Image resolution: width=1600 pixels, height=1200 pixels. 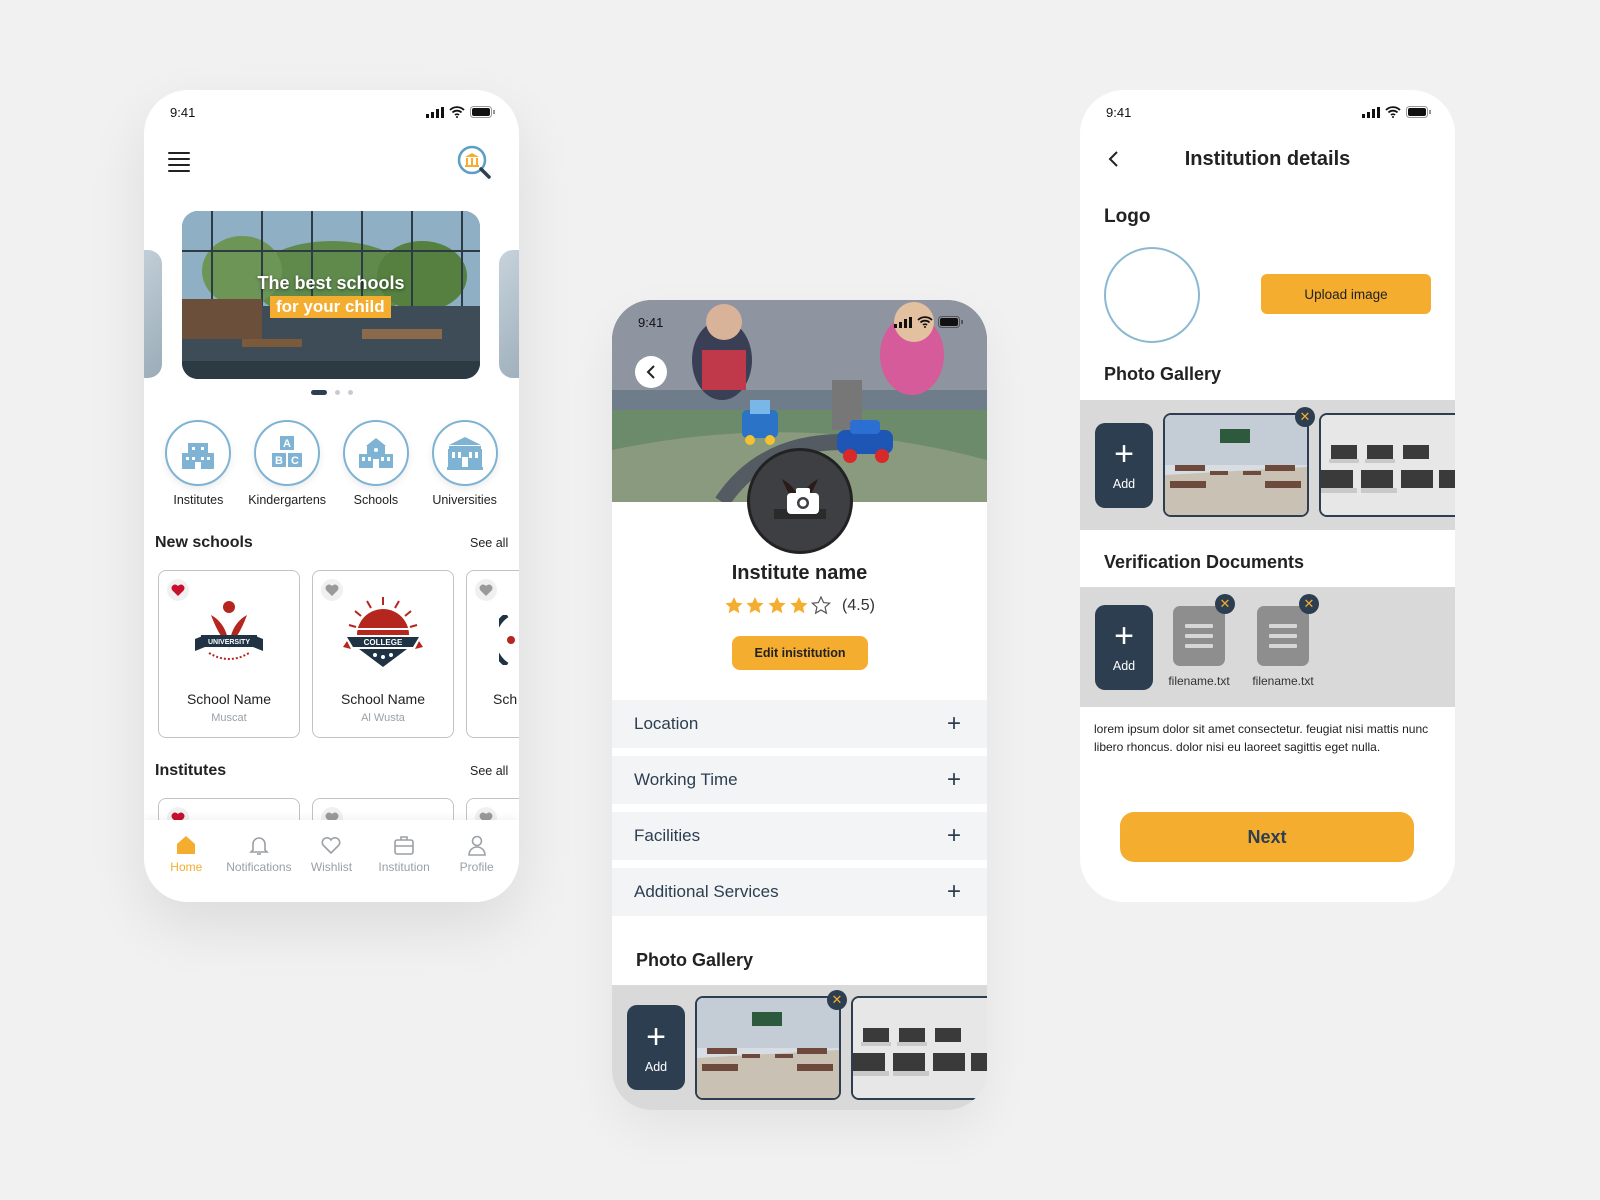 I want to click on rating-value: (4.5), so click(x=858, y=605).